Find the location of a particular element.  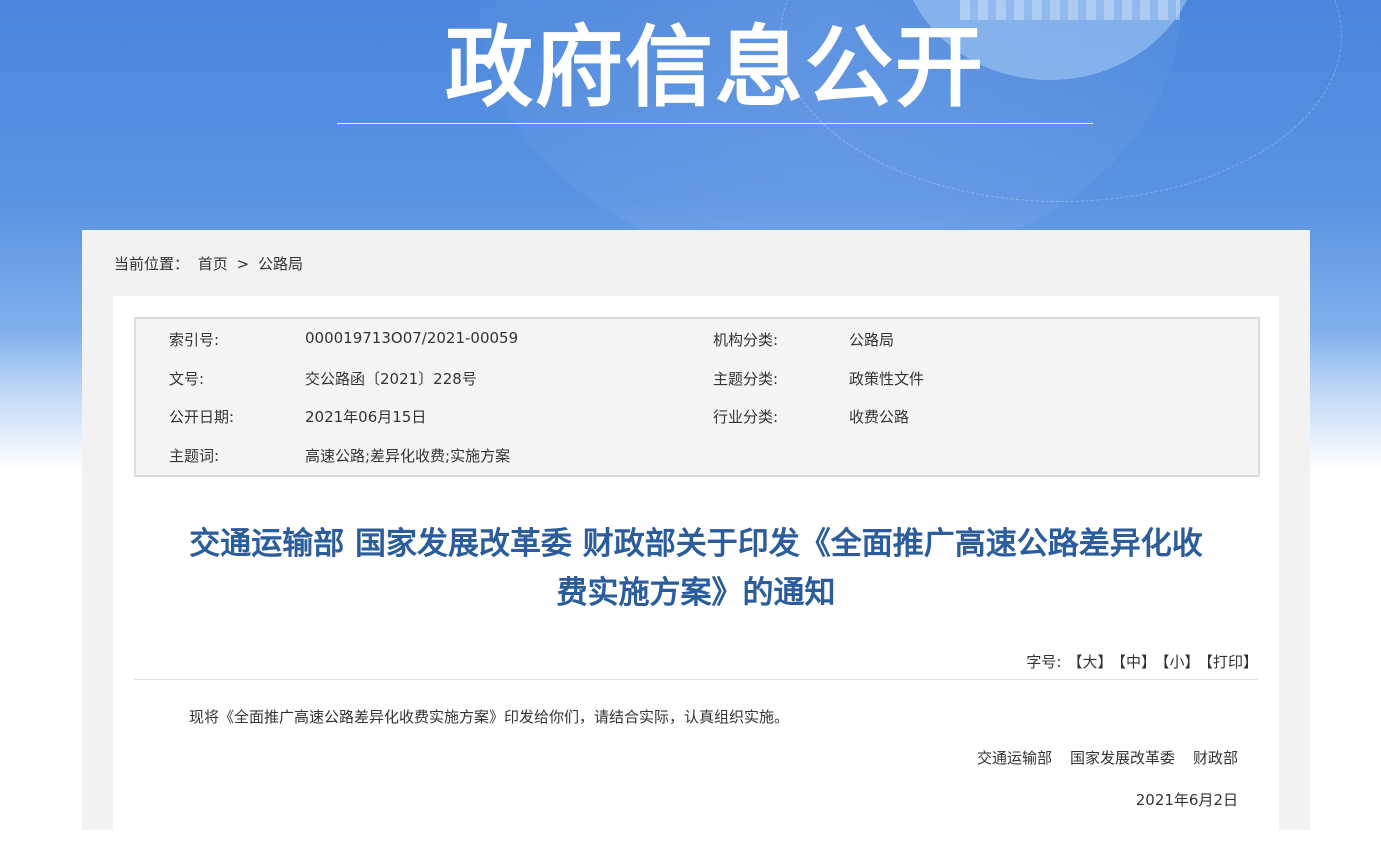

breadcrumb-home-link: 首页 is located at coordinates (213, 264).